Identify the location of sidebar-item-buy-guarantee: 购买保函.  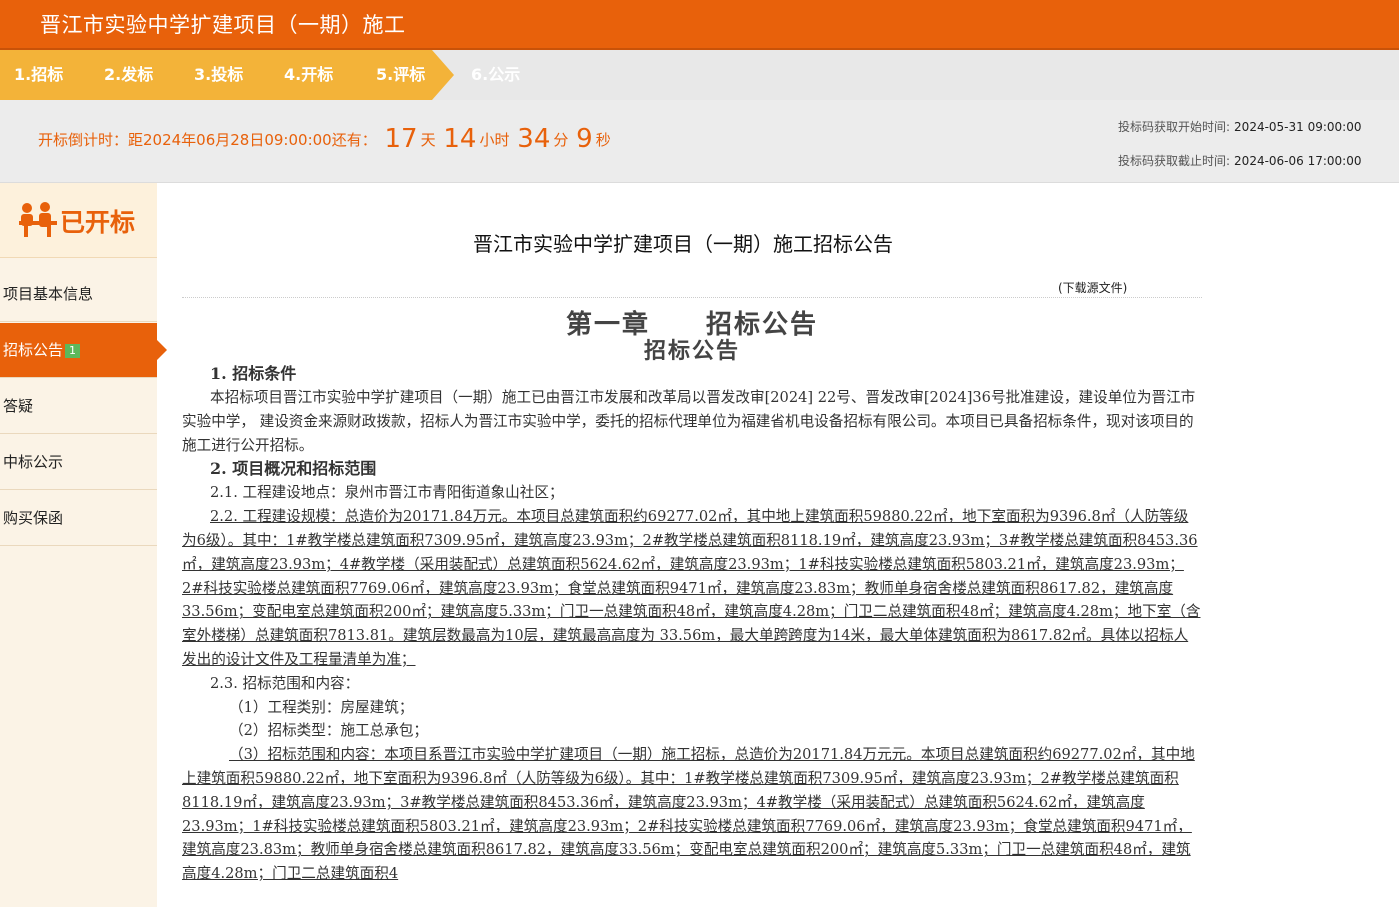
(78, 518).